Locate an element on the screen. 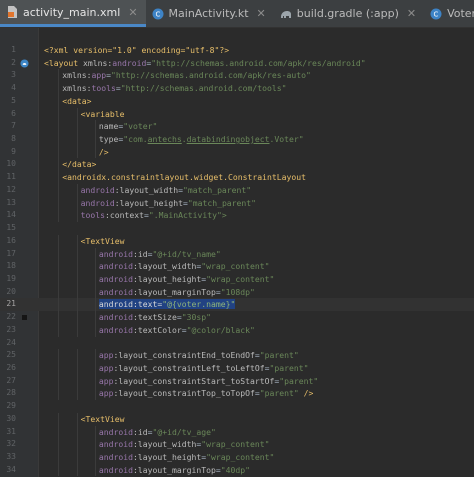  code-line: 12 android:layout_width="match_parent" is located at coordinates (237, 190).